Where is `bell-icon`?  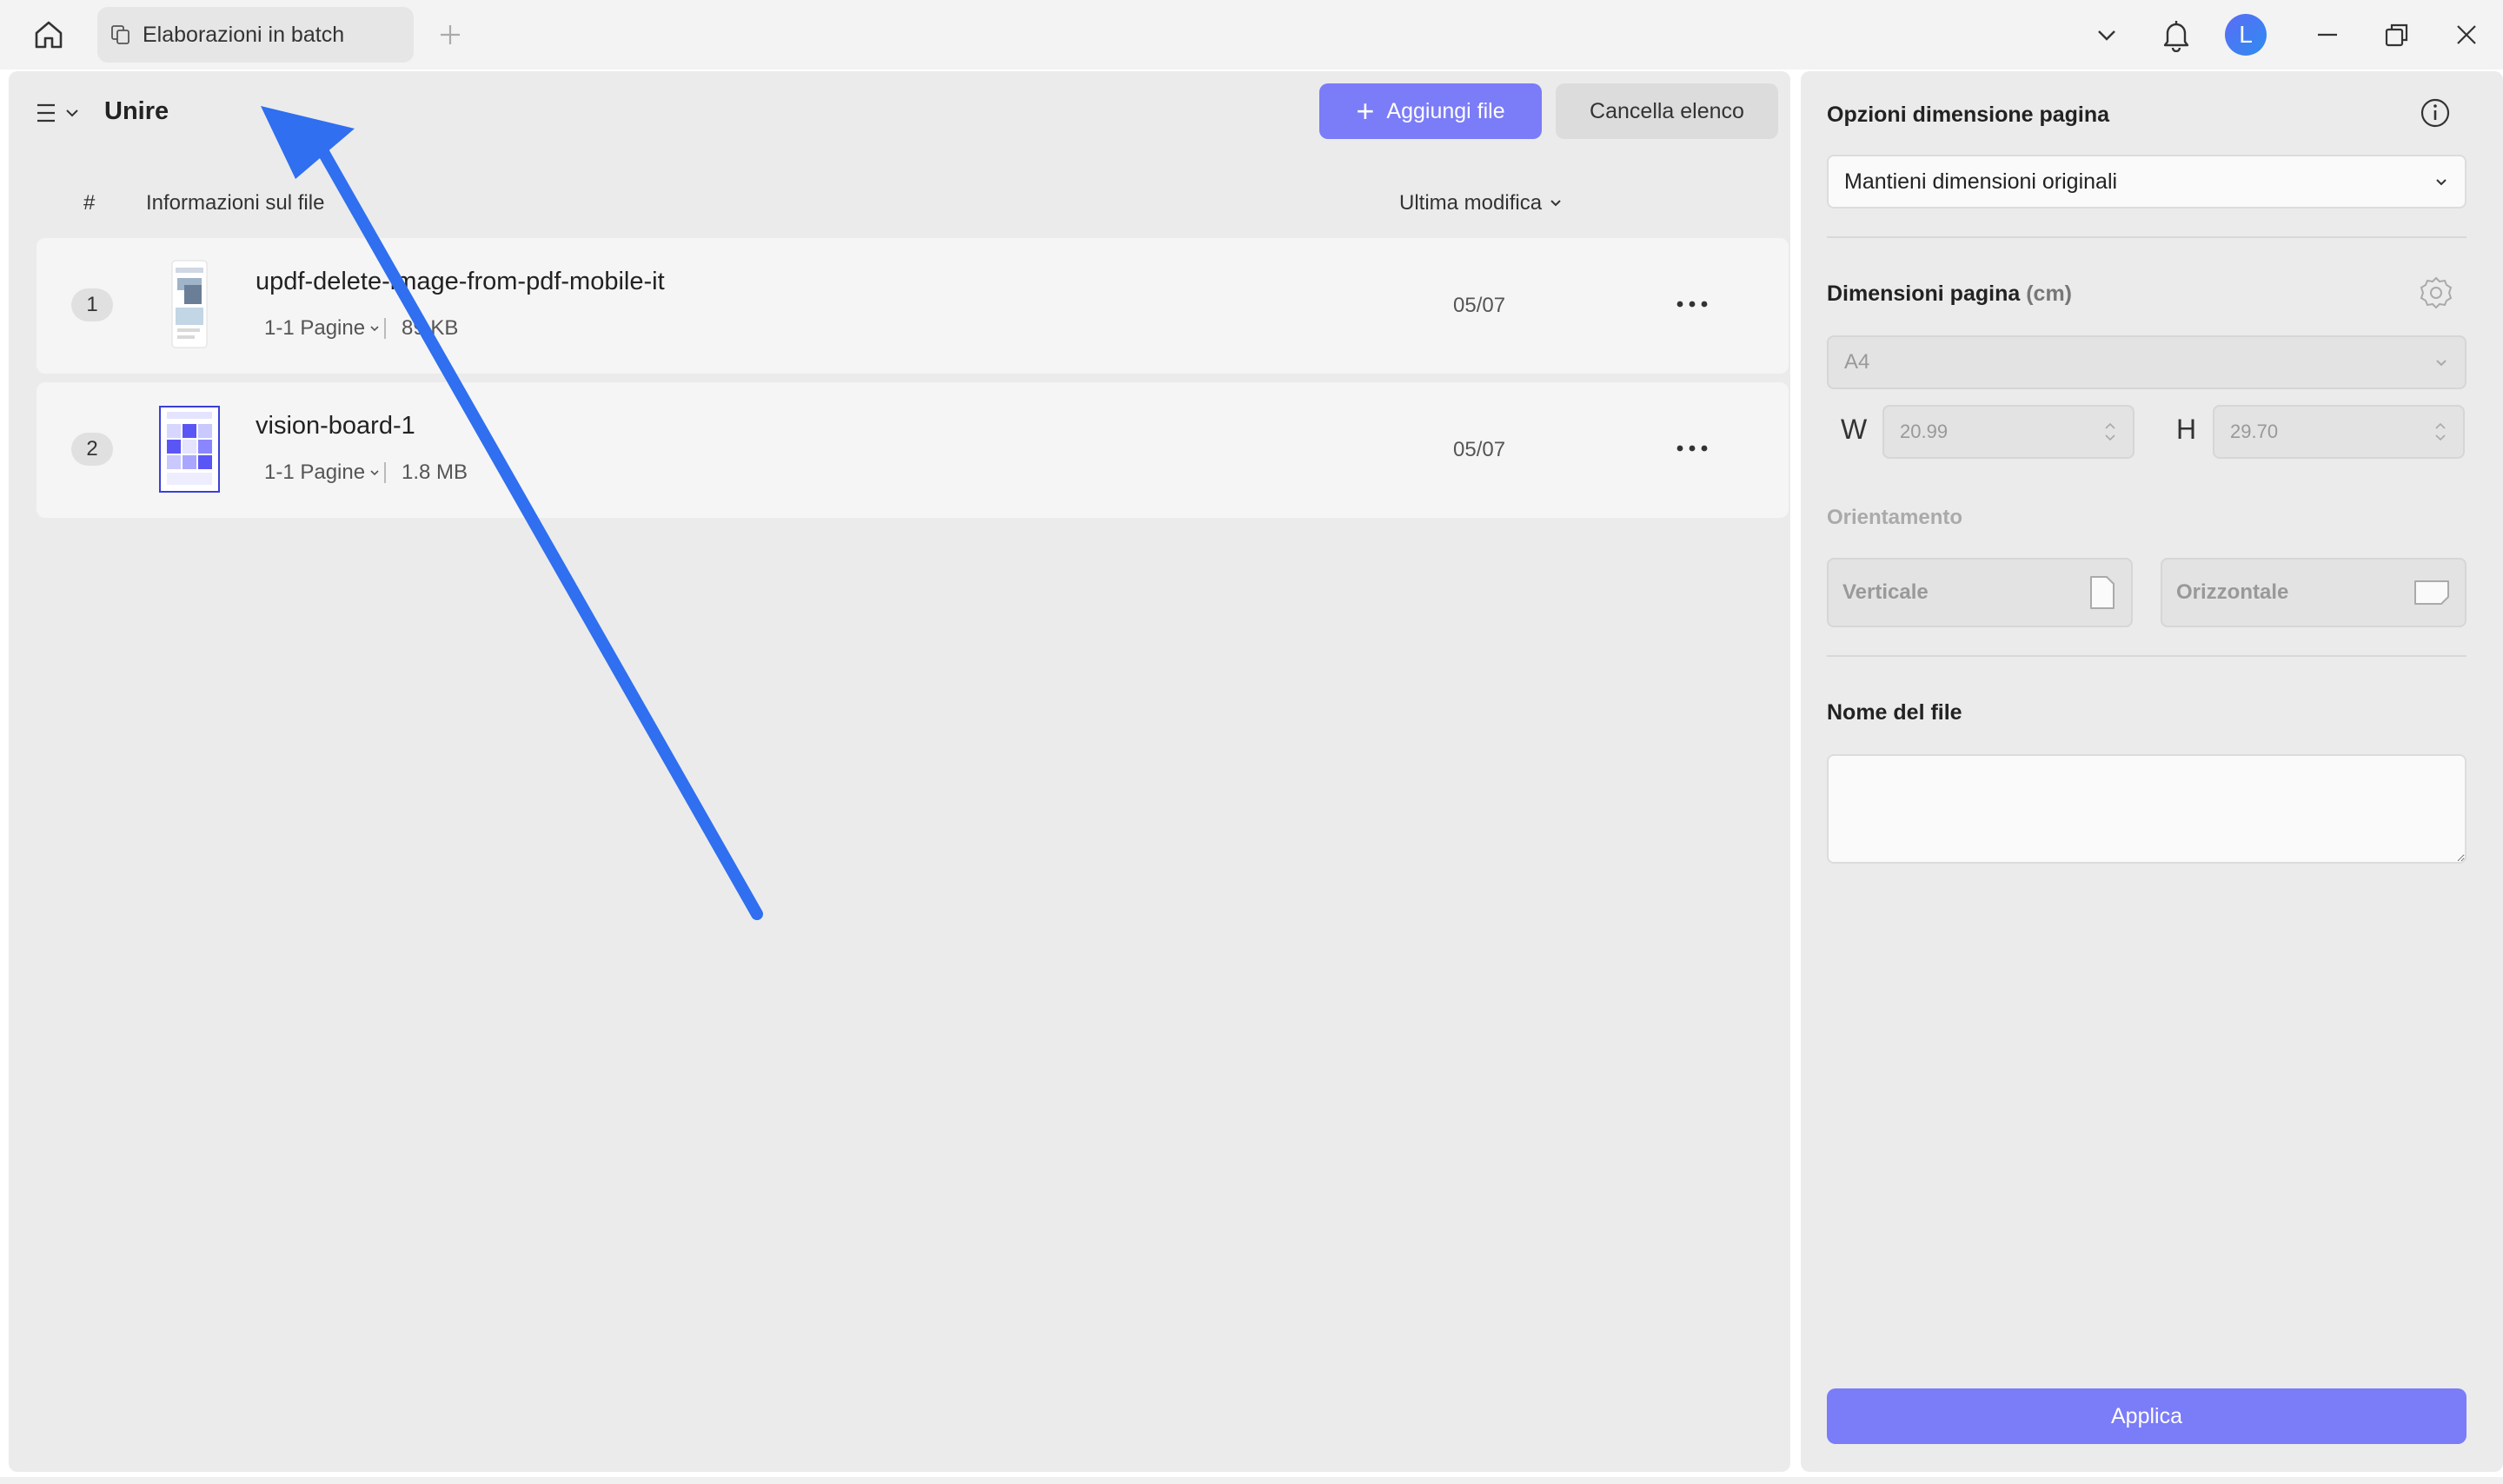
bell-icon is located at coordinates (2176, 36).